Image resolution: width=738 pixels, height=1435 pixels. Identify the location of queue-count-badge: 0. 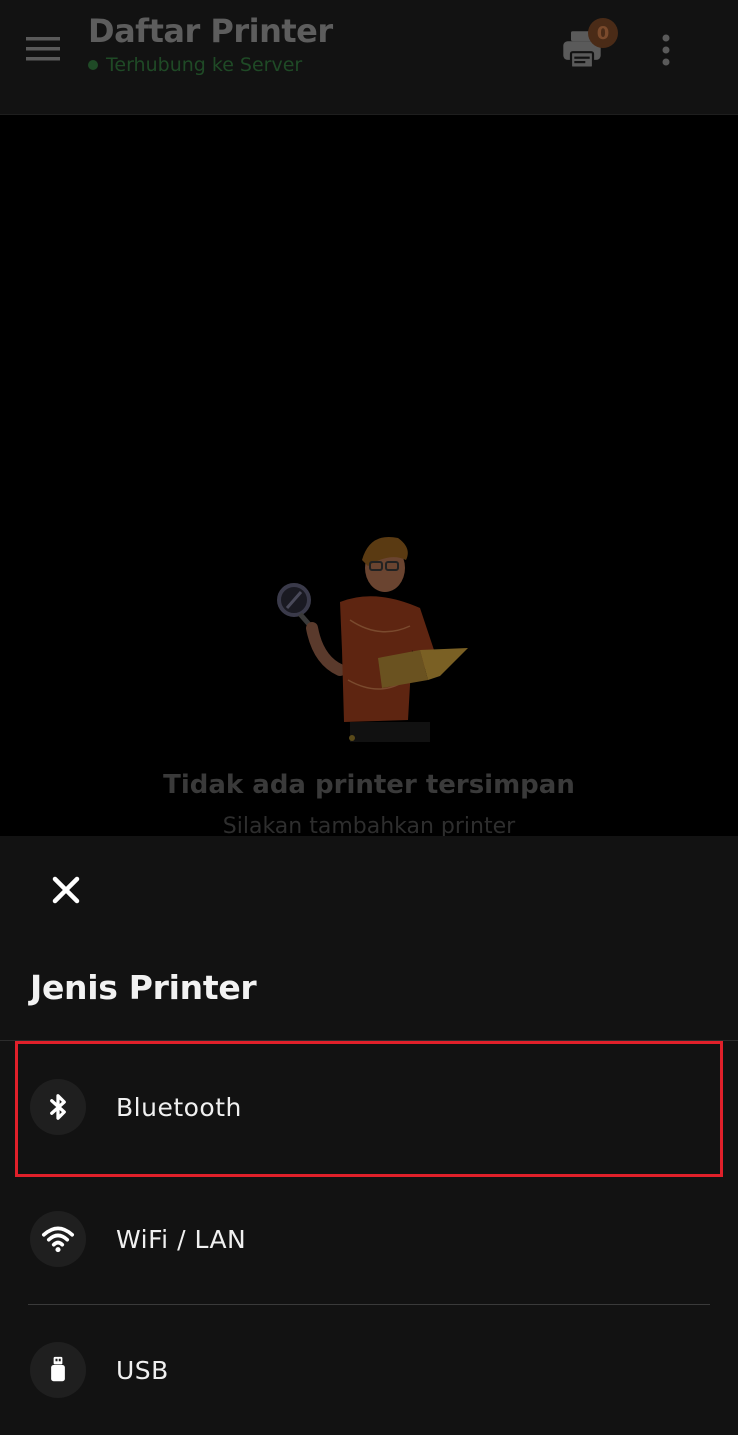
(603, 33).